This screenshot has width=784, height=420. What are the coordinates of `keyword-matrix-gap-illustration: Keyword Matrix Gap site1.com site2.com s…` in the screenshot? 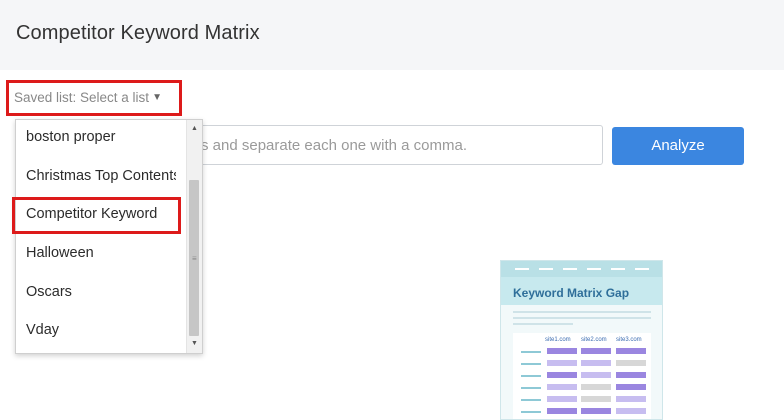 It's located at (581, 340).